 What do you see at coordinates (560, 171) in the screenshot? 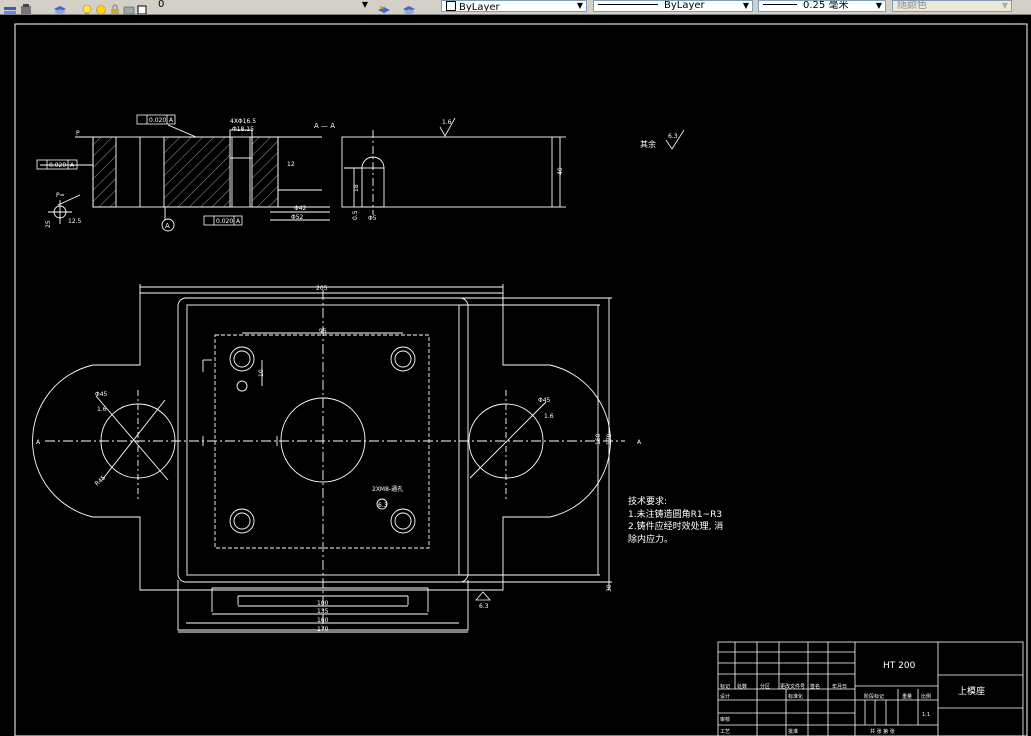
I see `dim-40: 40` at bounding box center [560, 171].